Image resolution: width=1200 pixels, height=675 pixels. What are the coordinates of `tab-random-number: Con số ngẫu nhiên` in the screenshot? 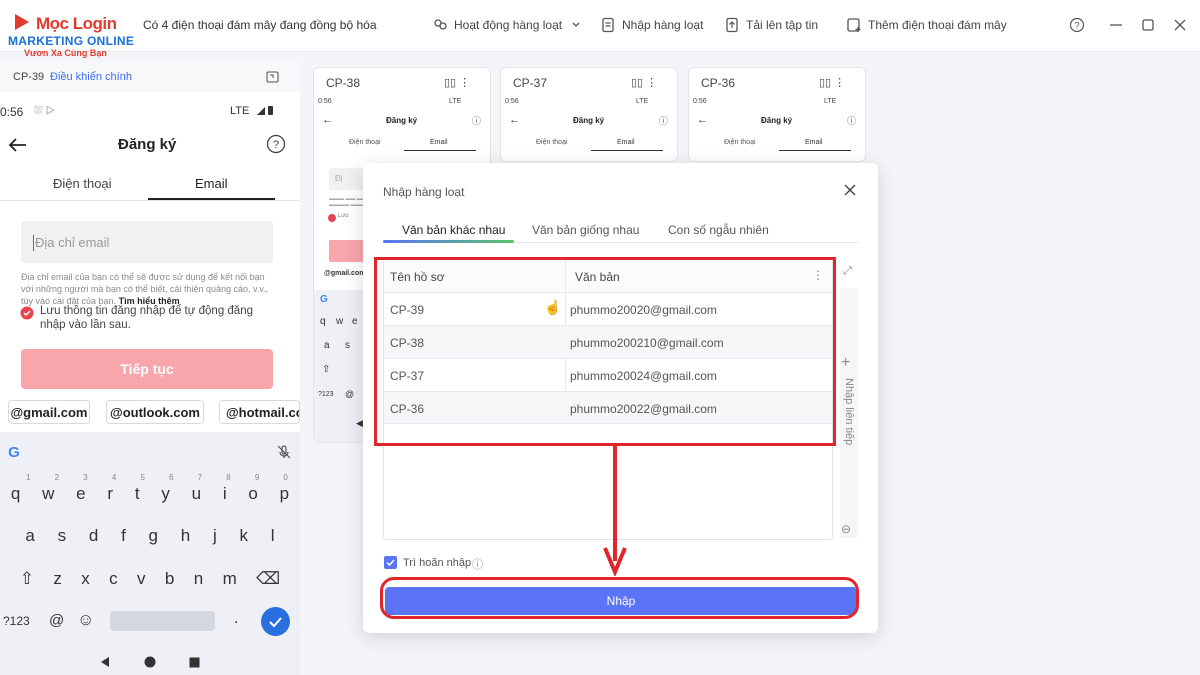 It's located at (718, 230).